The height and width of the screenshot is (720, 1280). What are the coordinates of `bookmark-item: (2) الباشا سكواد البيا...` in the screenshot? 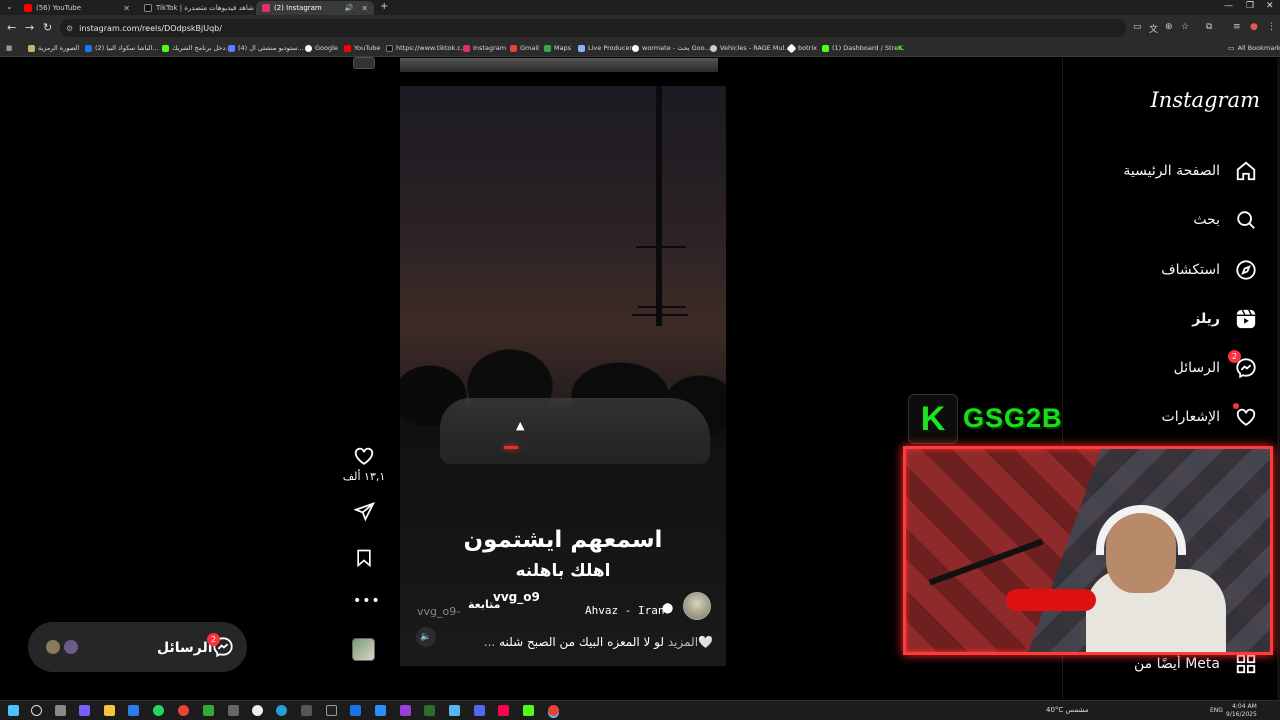 It's located at (122, 48).